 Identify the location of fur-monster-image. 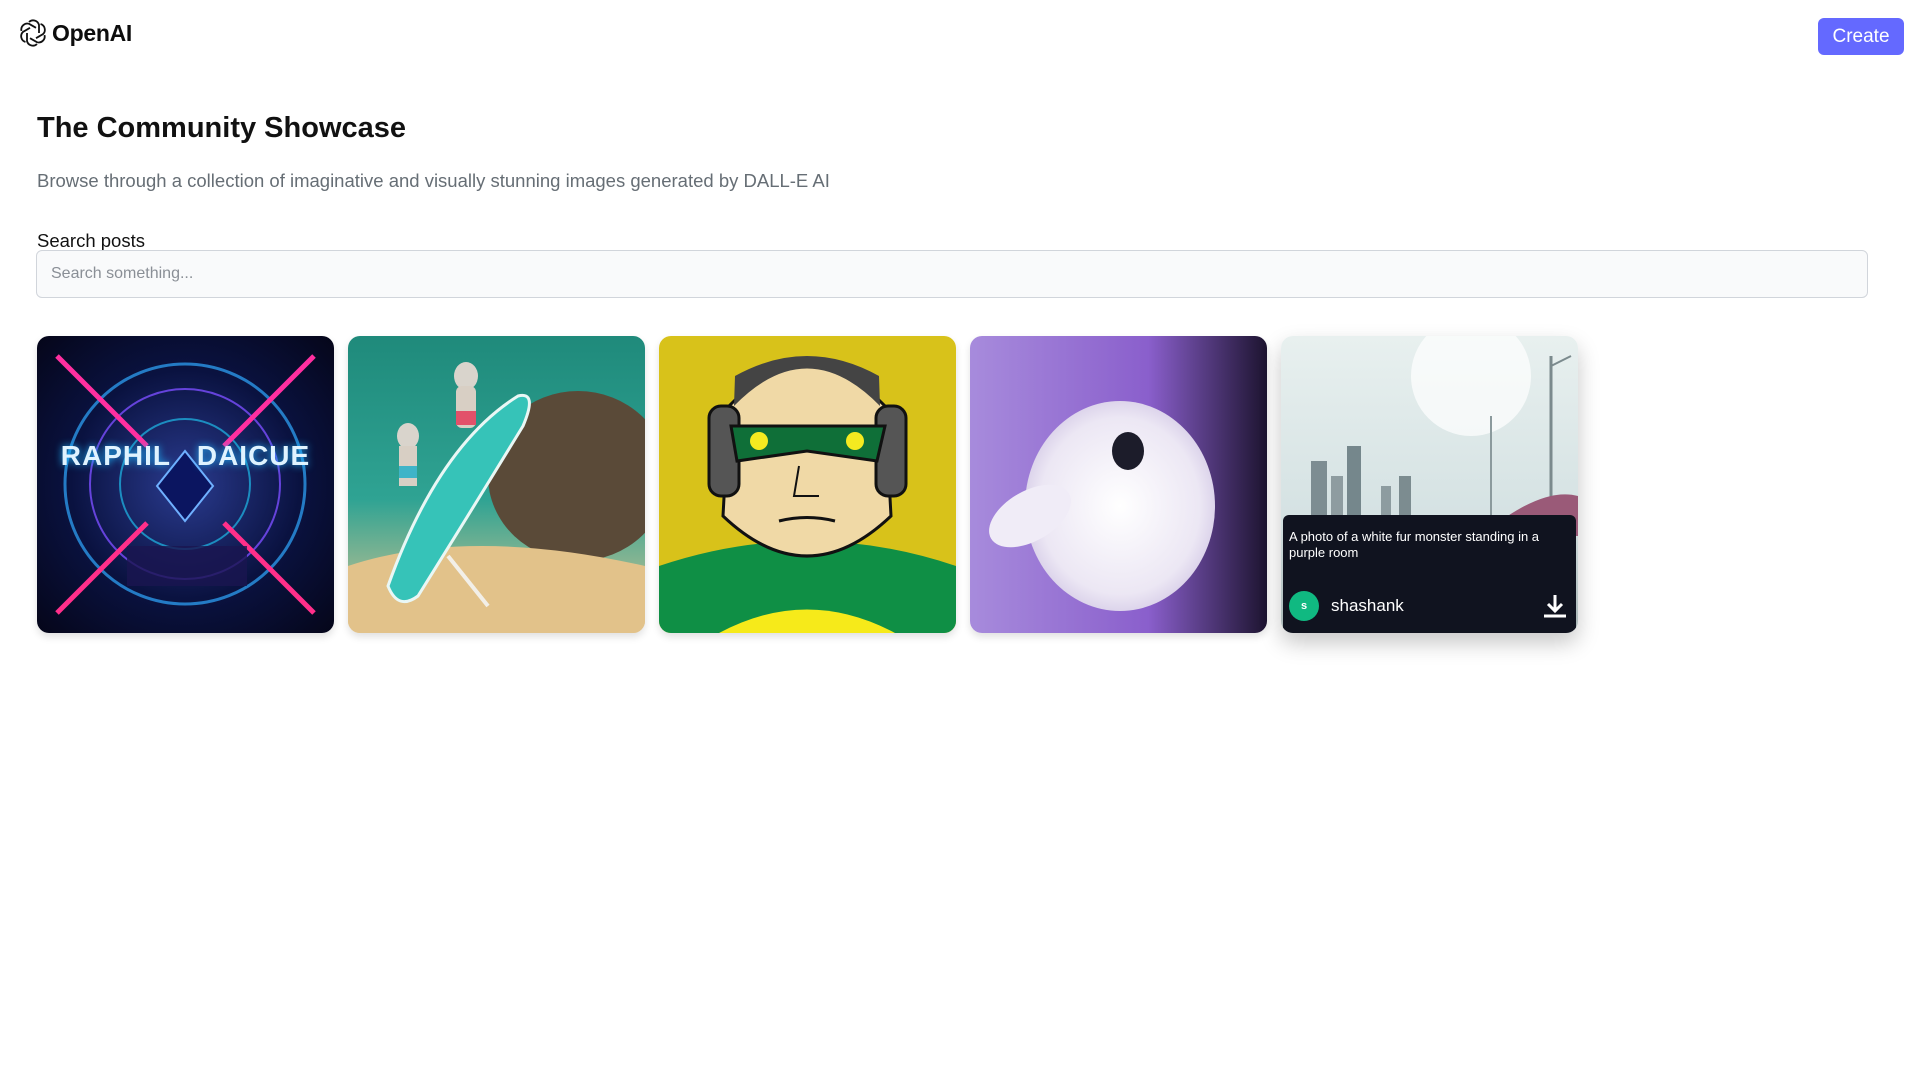
(1118, 484).